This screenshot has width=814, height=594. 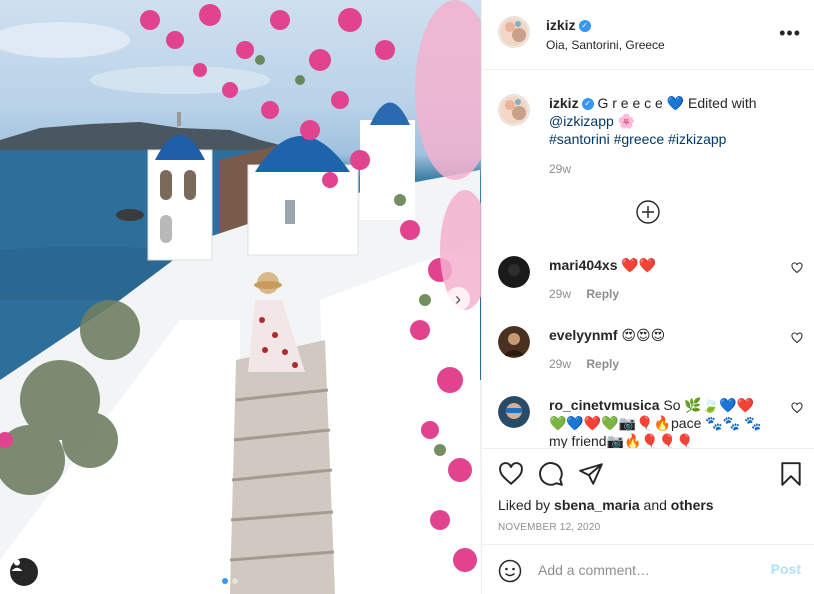 What do you see at coordinates (605, 45) in the screenshot?
I see `post-location: Oia, Santorini, Greece` at bounding box center [605, 45].